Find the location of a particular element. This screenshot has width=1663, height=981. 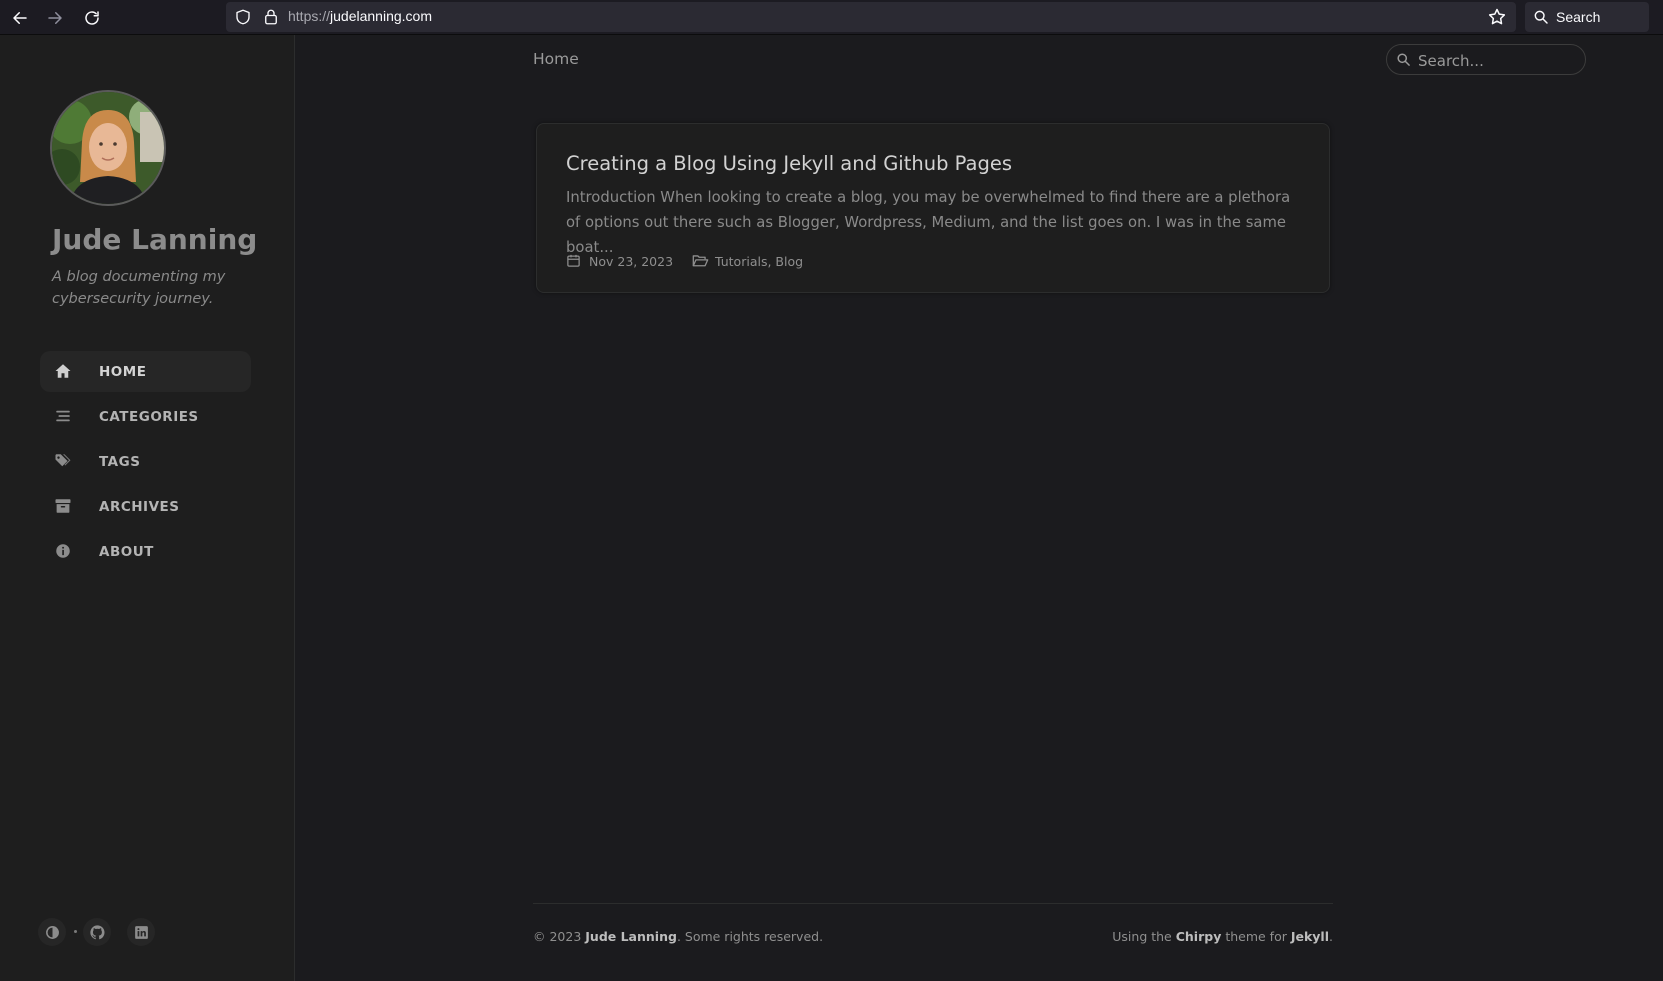

arrow-left-icon is located at coordinates (20, 18).